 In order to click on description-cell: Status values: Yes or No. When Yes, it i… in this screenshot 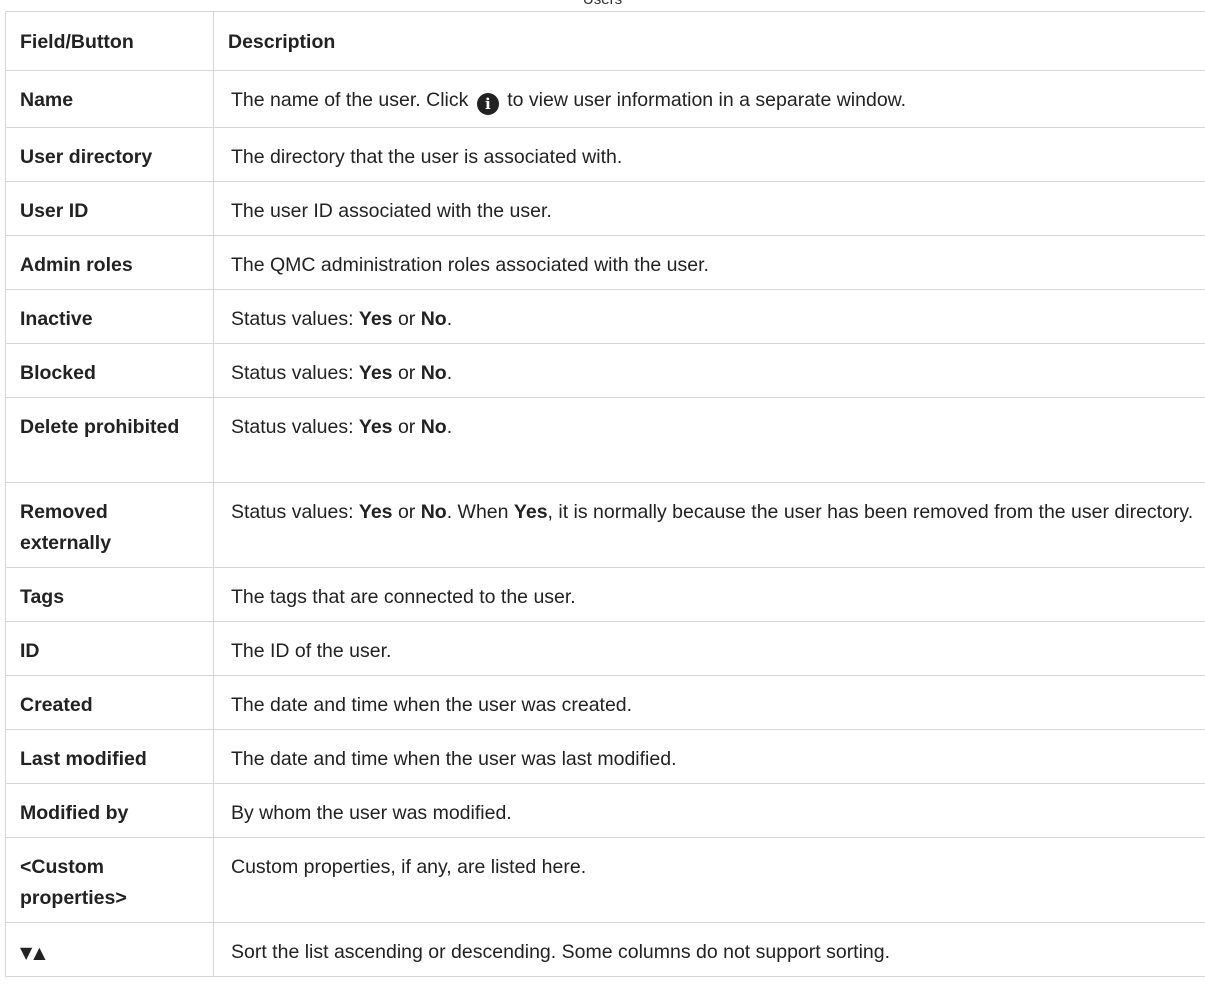, I will do `click(709, 525)`.